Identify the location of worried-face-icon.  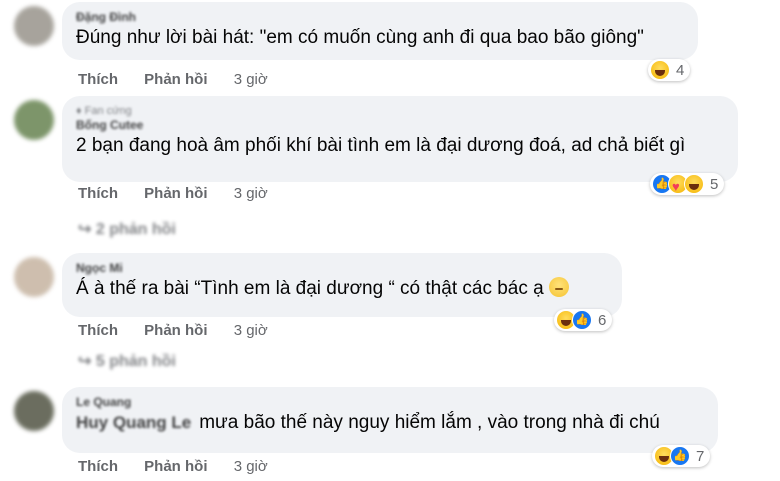
(558, 287).